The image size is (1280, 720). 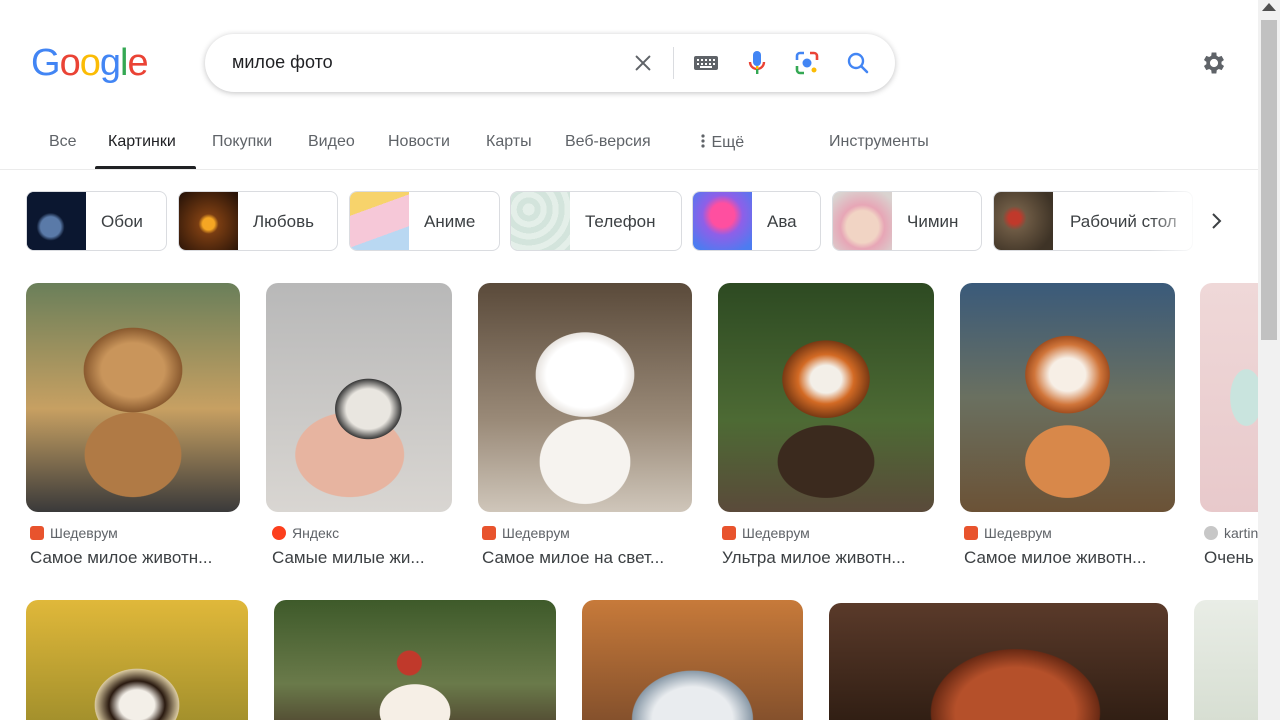 What do you see at coordinates (643, 63) in the screenshot?
I see `close-icon` at bounding box center [643, 63].